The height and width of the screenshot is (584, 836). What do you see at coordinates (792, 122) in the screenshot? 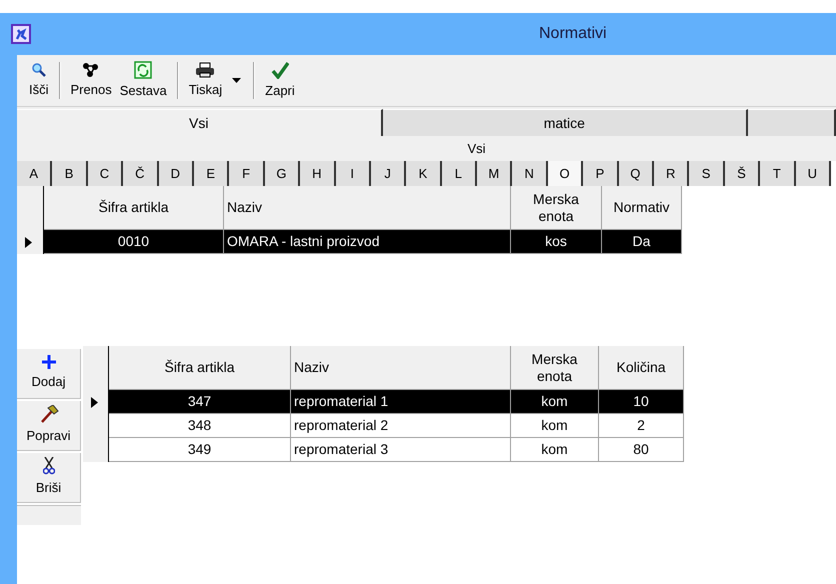
I see `tab` at bounding box center [792, 122].